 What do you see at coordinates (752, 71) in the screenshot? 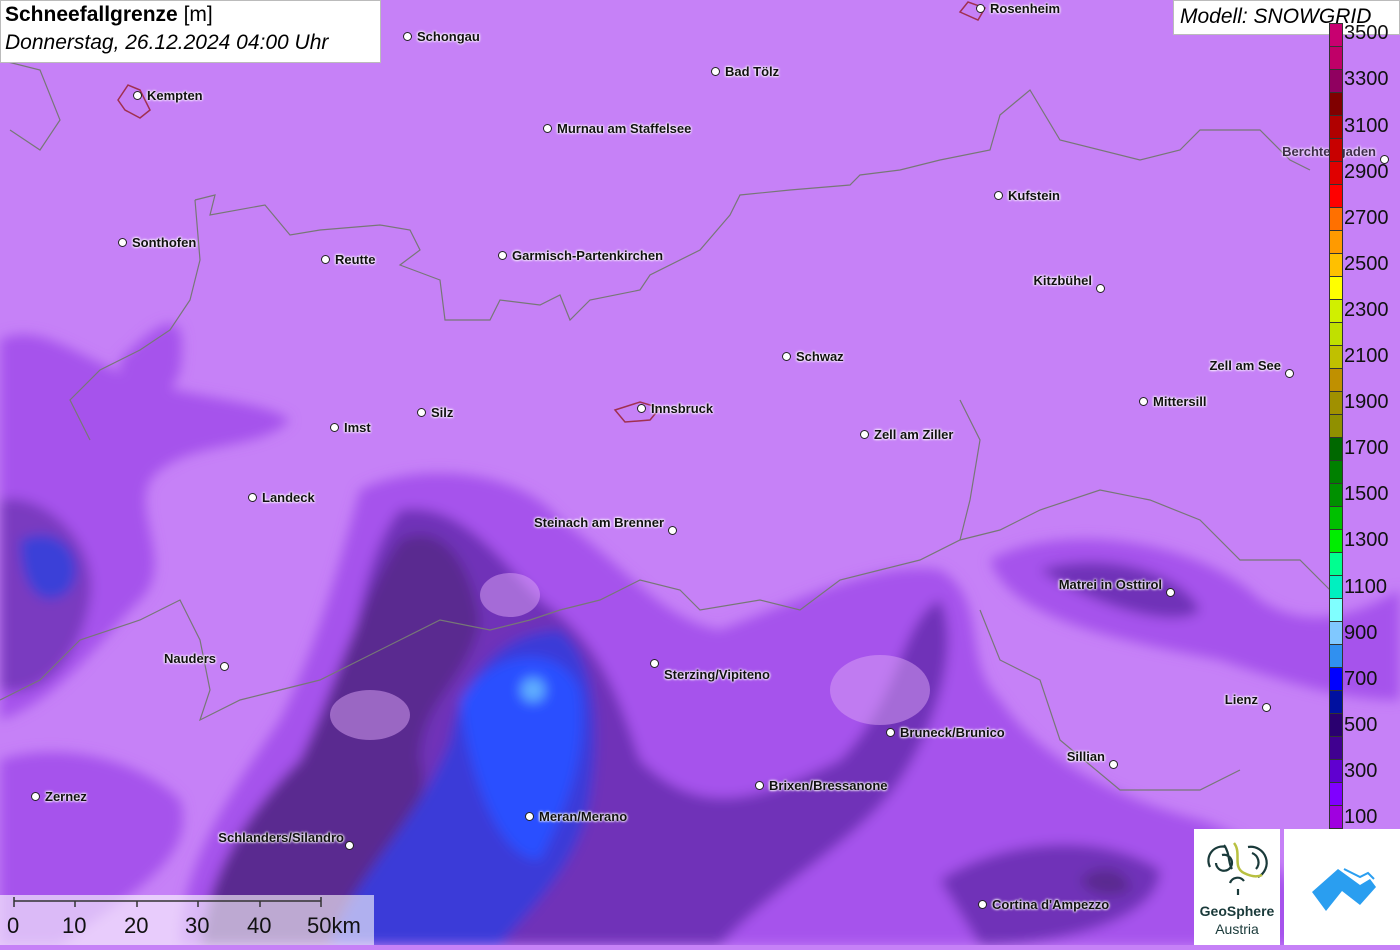
I see `city-label: Bad Tölz` at bounding box center [752, 71].